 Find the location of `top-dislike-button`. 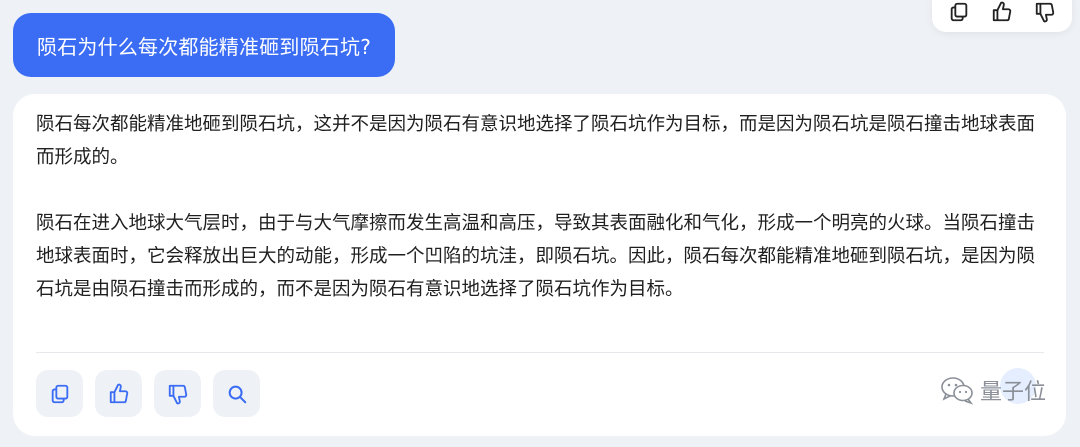

top-dislike-button is located at coordinates (1045, 12).